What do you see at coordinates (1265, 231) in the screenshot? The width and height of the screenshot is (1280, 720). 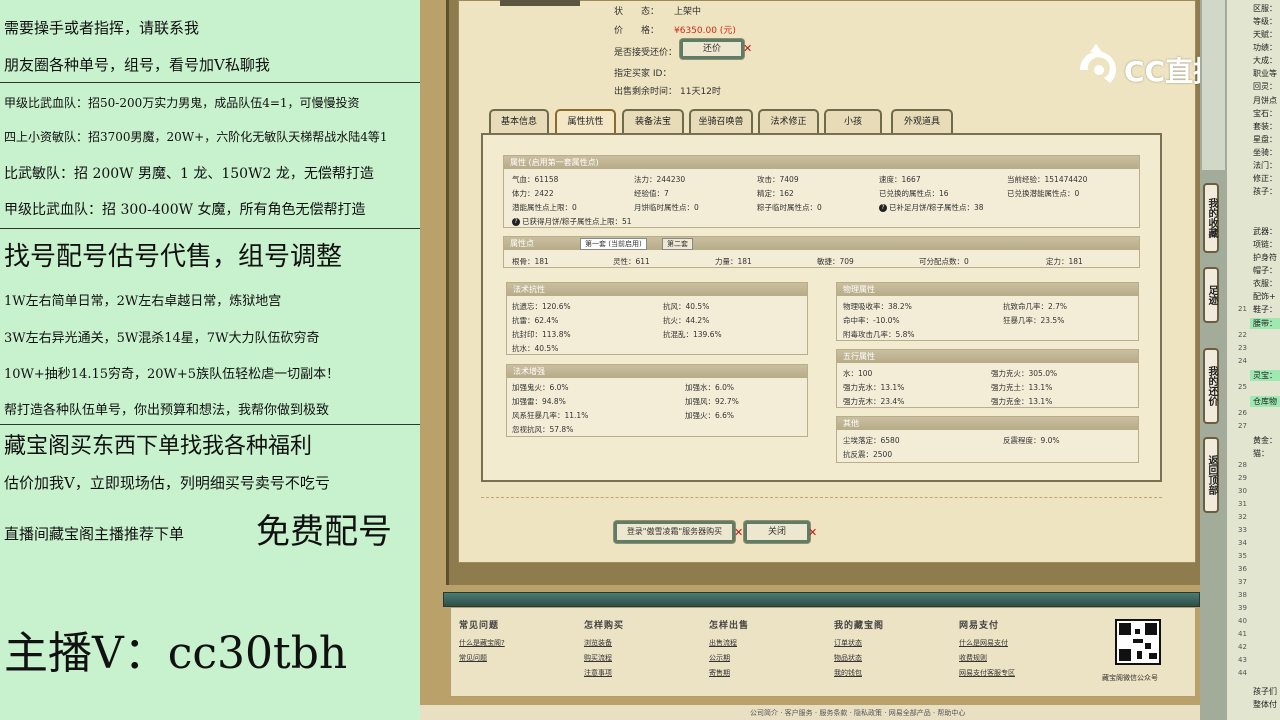 I see `right-list-label: 武器：` at bounding box center [1265, 231].